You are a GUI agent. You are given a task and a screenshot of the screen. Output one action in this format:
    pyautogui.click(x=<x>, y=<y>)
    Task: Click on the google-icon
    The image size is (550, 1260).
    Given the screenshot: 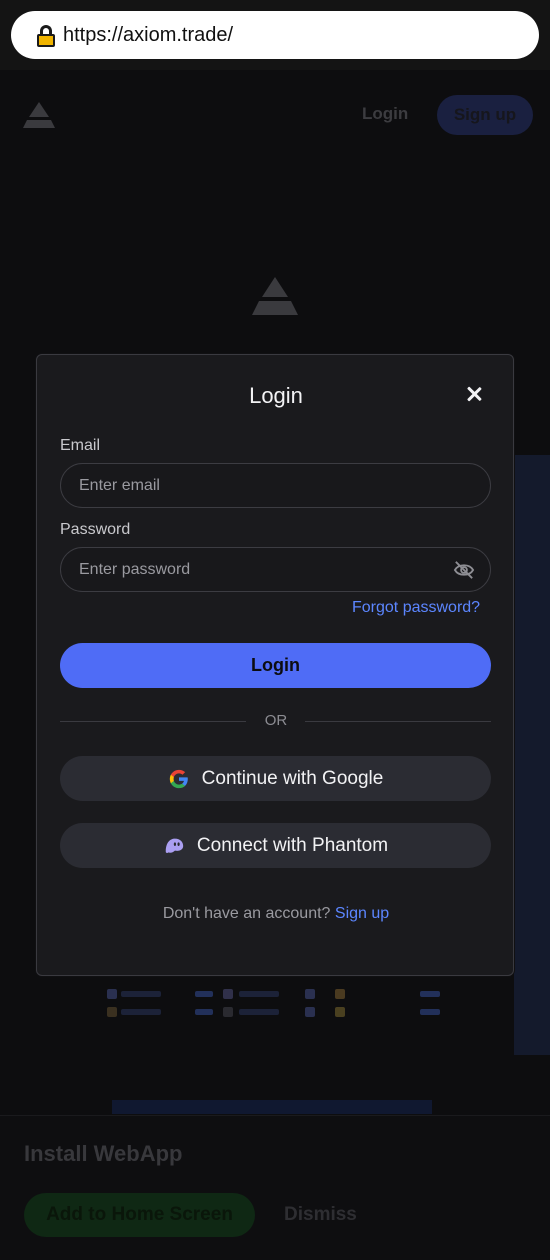 What is the action you would take?
    pyautogui.click(x=178, y=778)
    